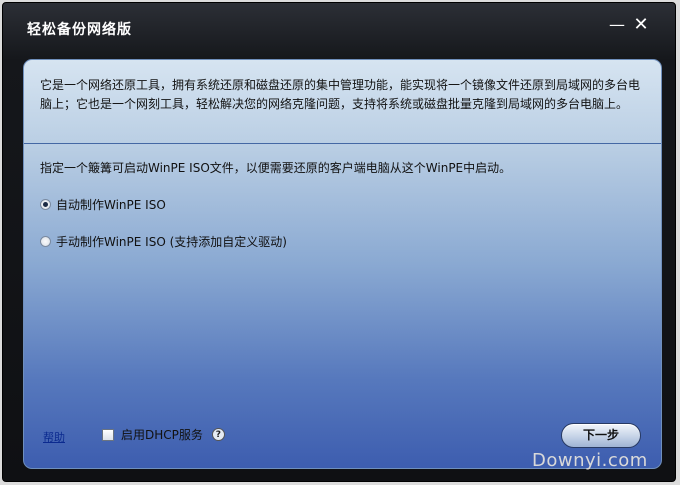 The height and width of the screenshot is (485, 680). I want to click on title-bar: 轻松备份网络版 — ✕, so click(339, 28).